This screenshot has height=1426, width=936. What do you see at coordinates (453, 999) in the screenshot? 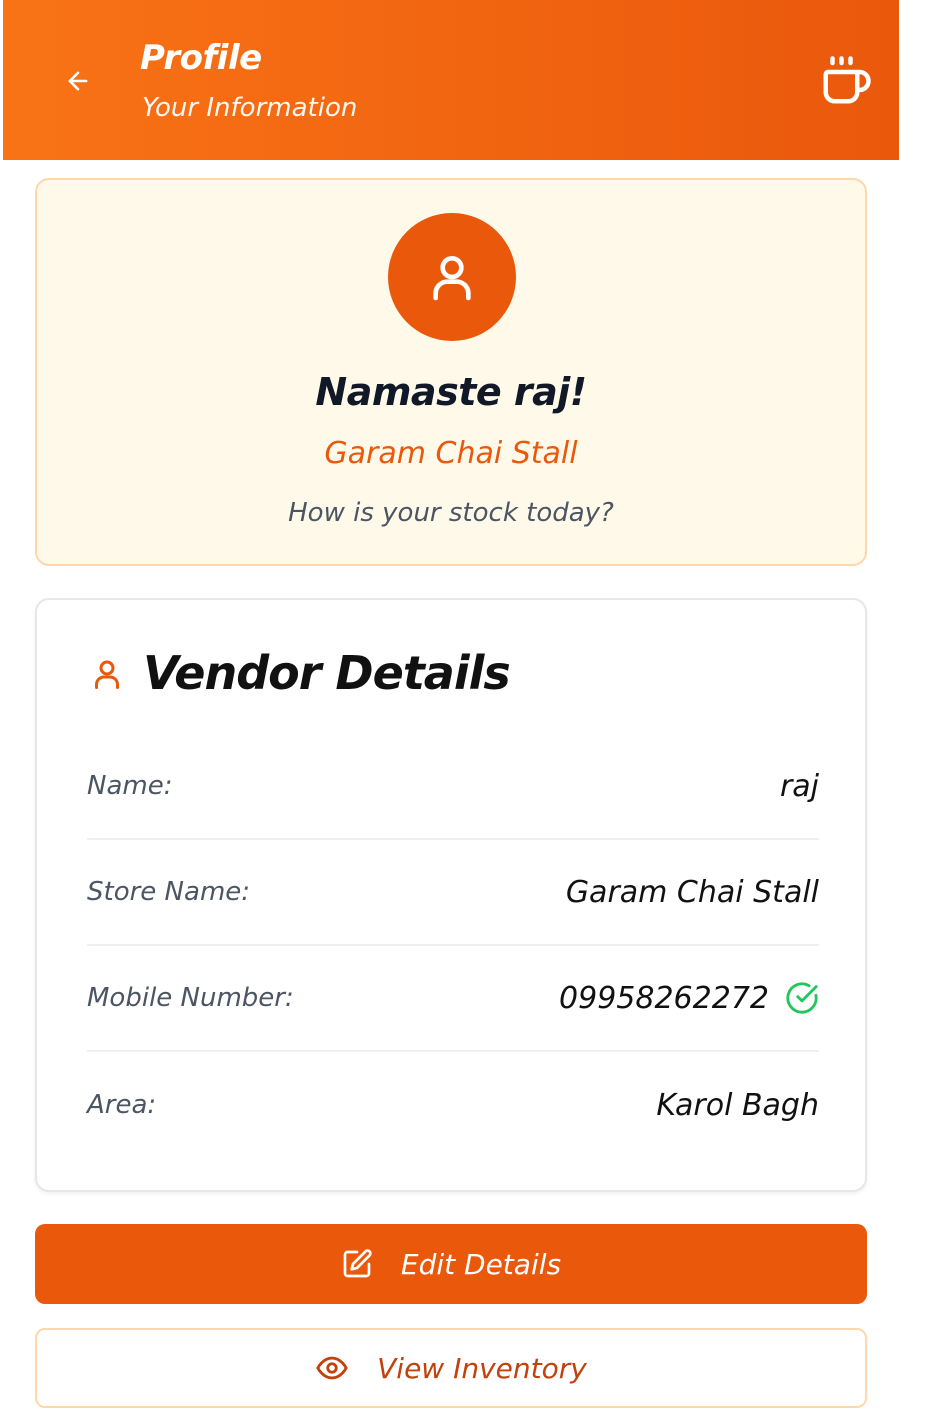
I see `detail-row-mobile: Mobile Number: 09958262272` at bounding box center [453, 999].